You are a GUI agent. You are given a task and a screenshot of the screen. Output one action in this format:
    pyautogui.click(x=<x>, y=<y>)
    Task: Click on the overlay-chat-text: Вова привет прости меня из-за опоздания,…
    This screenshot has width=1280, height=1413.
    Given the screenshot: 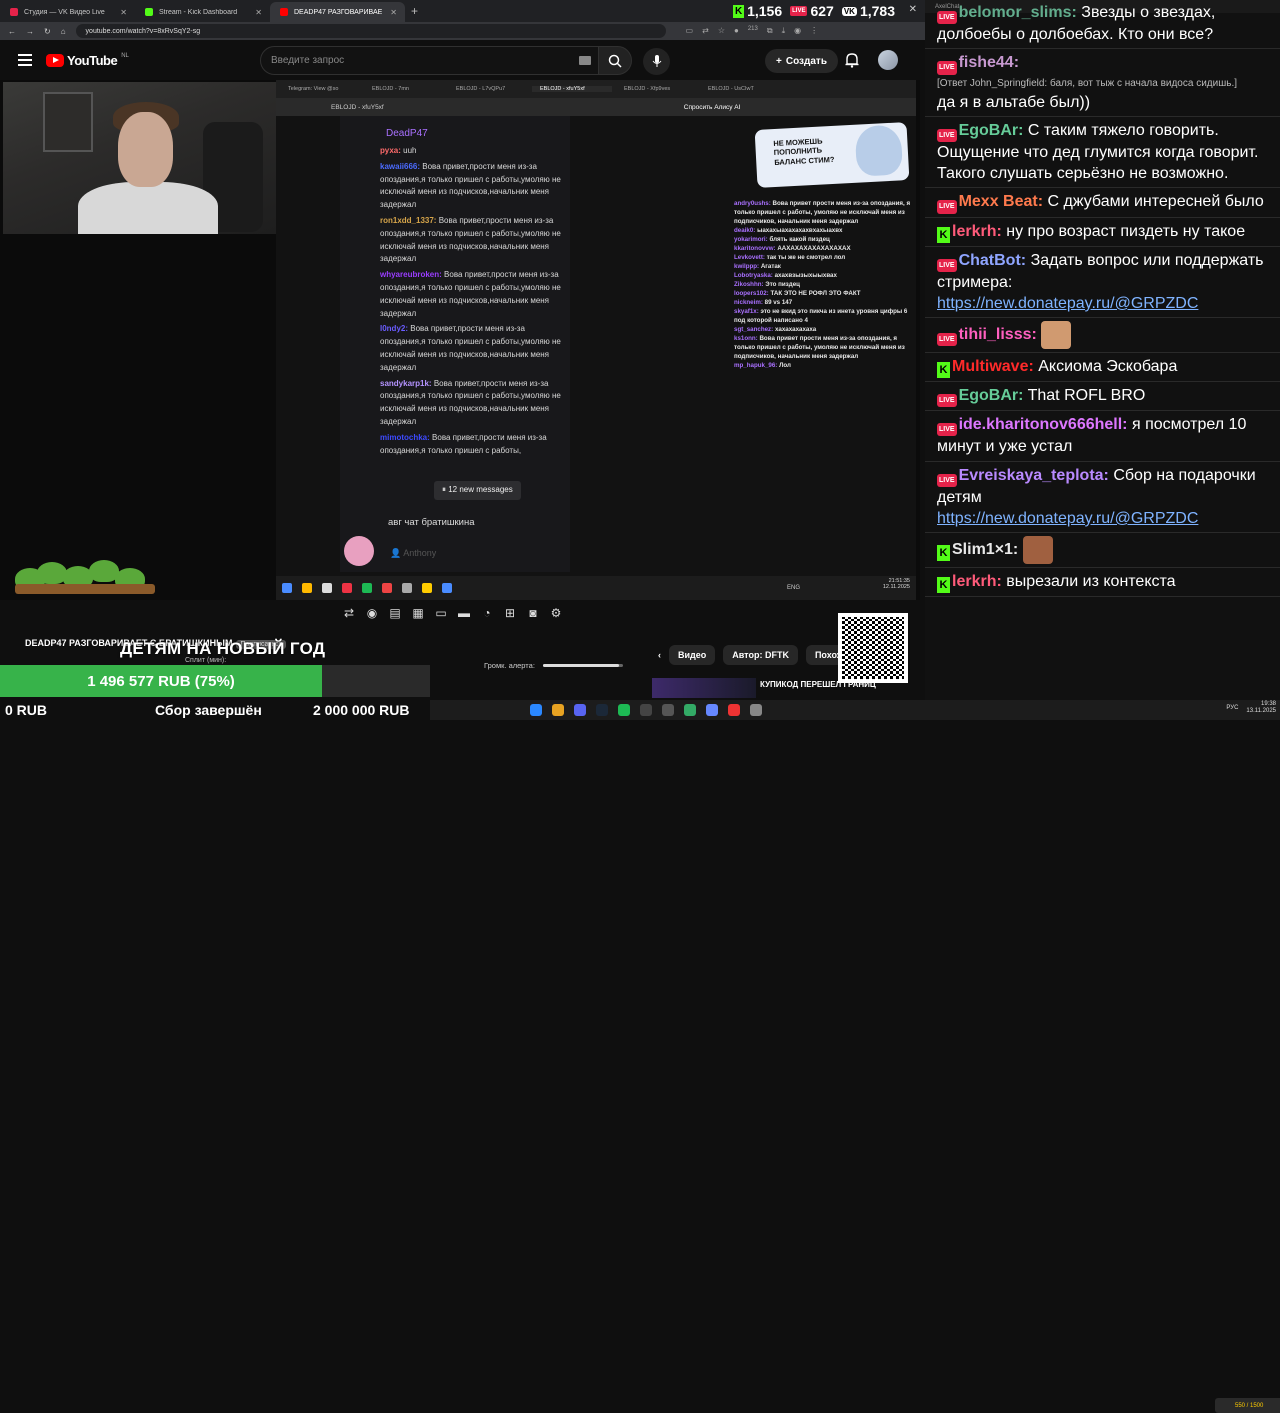 What is the action you would take?
    pyautogui.click(x=819, y=347)
    